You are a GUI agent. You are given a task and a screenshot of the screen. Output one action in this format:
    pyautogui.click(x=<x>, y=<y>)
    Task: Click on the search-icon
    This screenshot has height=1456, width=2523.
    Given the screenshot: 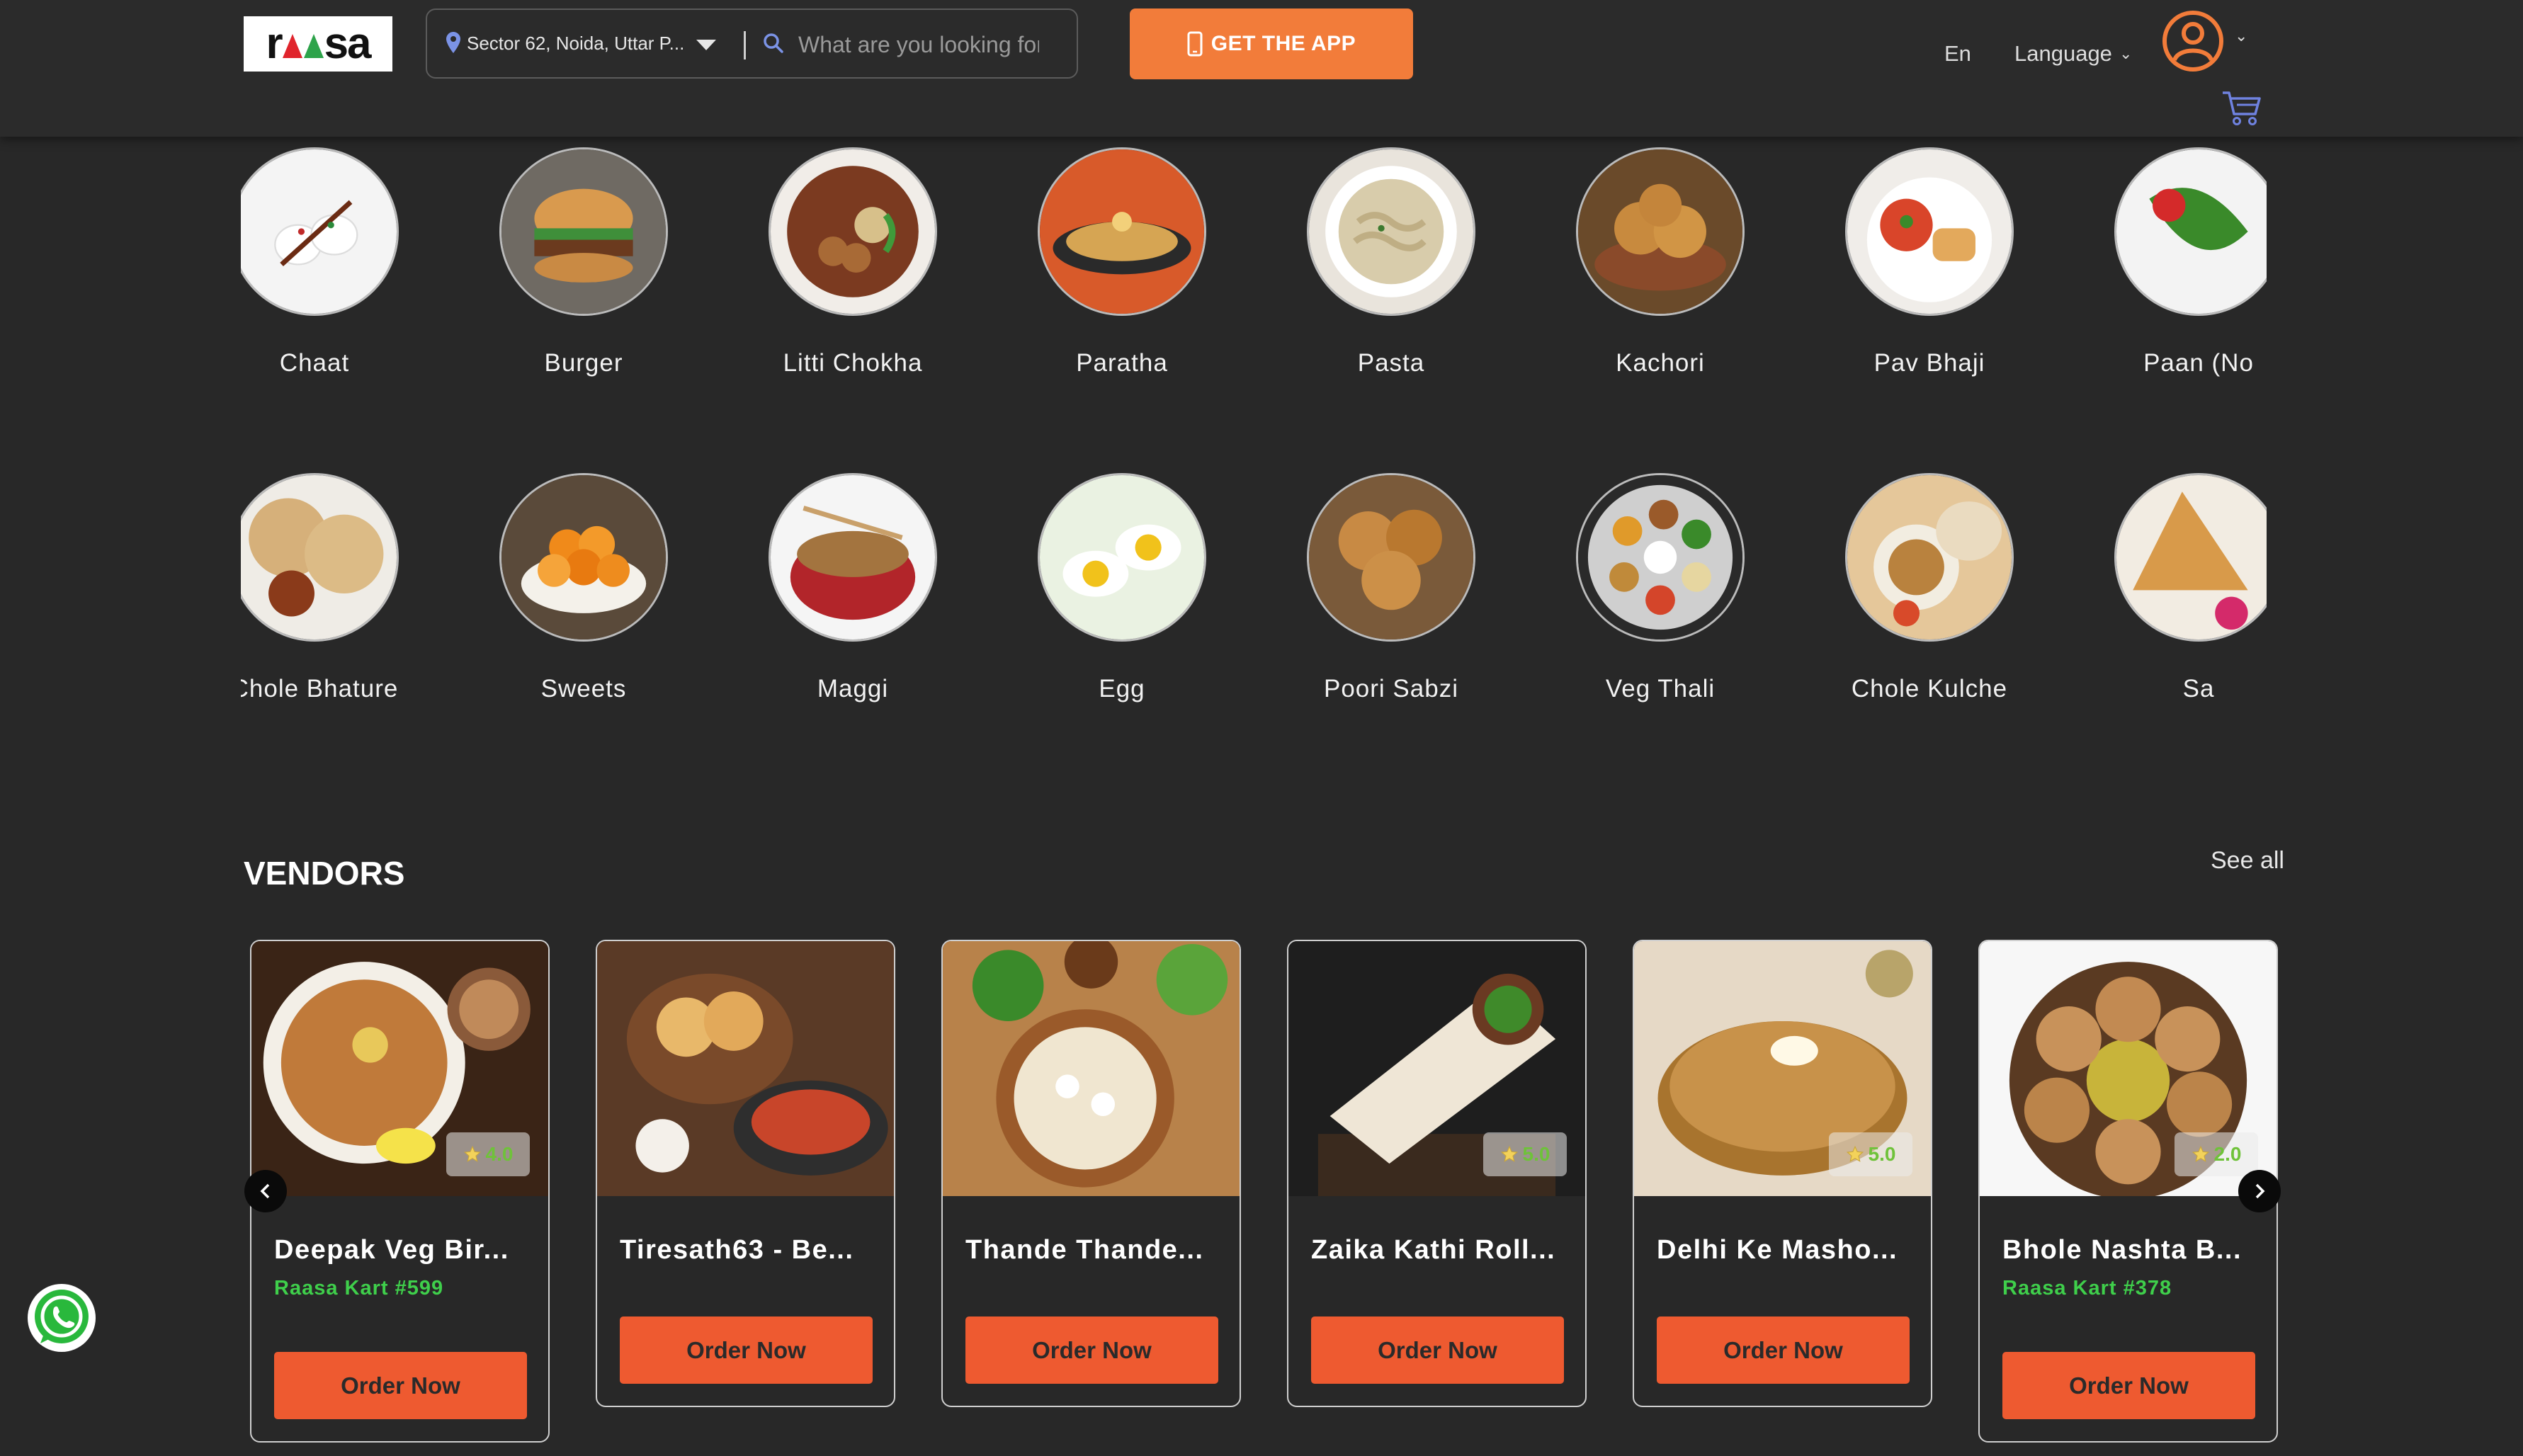 What is the action you would take?
    pyautogui.click(x=773, y=44)
    